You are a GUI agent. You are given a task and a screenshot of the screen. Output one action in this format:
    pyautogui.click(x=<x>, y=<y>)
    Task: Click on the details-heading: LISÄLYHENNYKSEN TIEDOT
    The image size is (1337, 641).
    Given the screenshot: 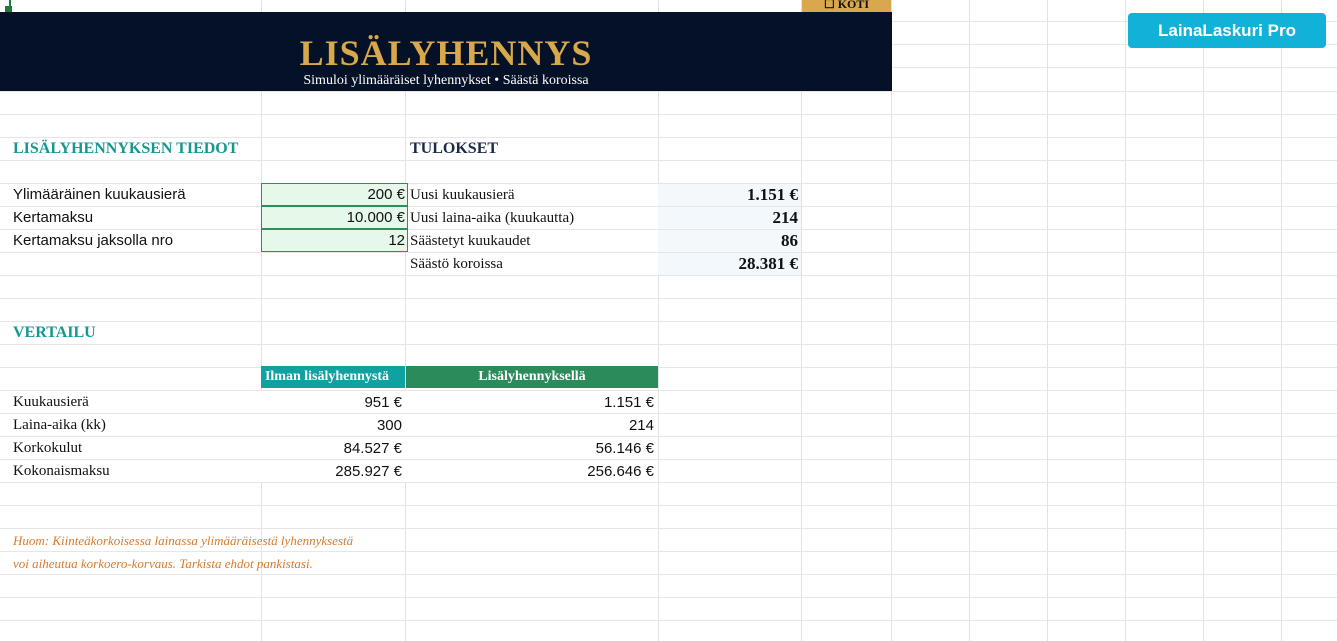 What is the action you would take?
    pyautogui.click(x=126, y=148)
    